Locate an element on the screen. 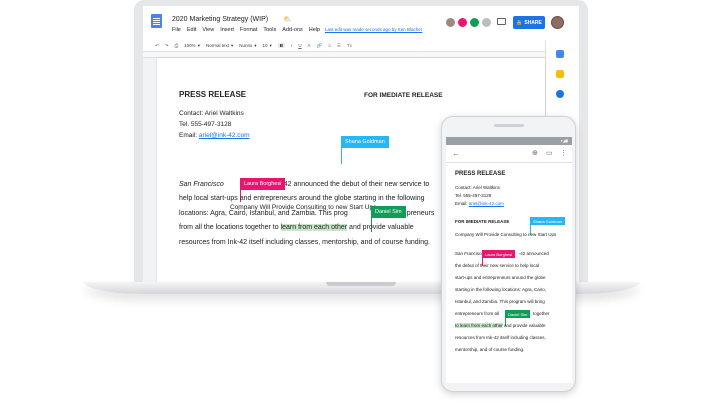  share-button: 🔒 SHARE is located at coordinates (529, 22).